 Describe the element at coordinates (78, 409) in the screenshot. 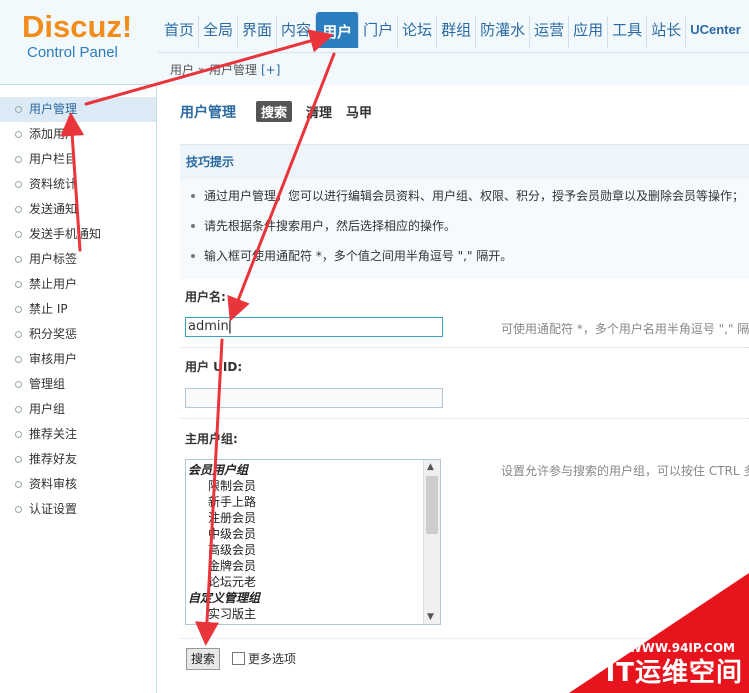

I see `sidebar-item-user-groups: 用户组` at that location.